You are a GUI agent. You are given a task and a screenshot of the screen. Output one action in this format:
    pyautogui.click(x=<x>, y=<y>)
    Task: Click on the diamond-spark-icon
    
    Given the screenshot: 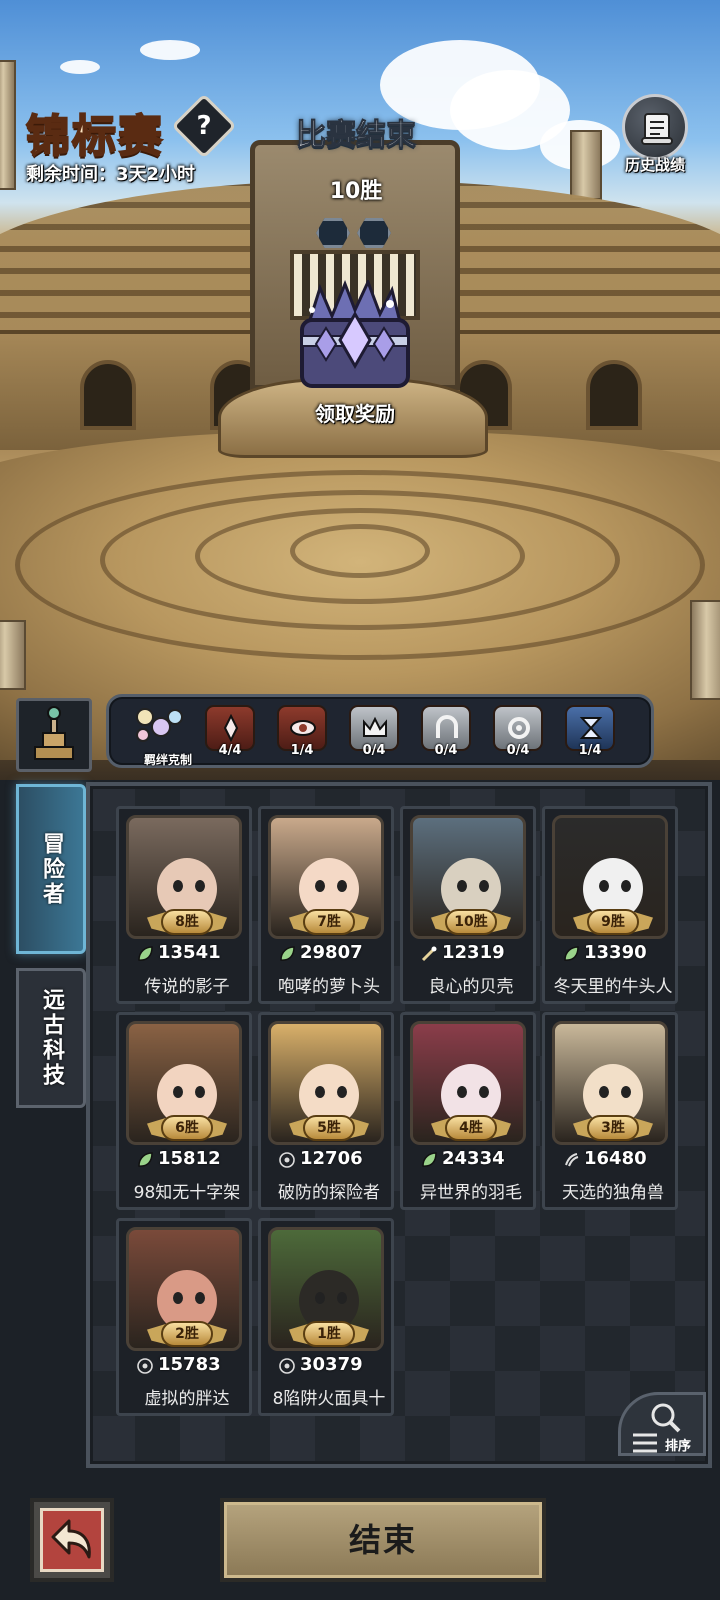 What is the action you would take?
    pyautogui.click(x=231, y=728)
    